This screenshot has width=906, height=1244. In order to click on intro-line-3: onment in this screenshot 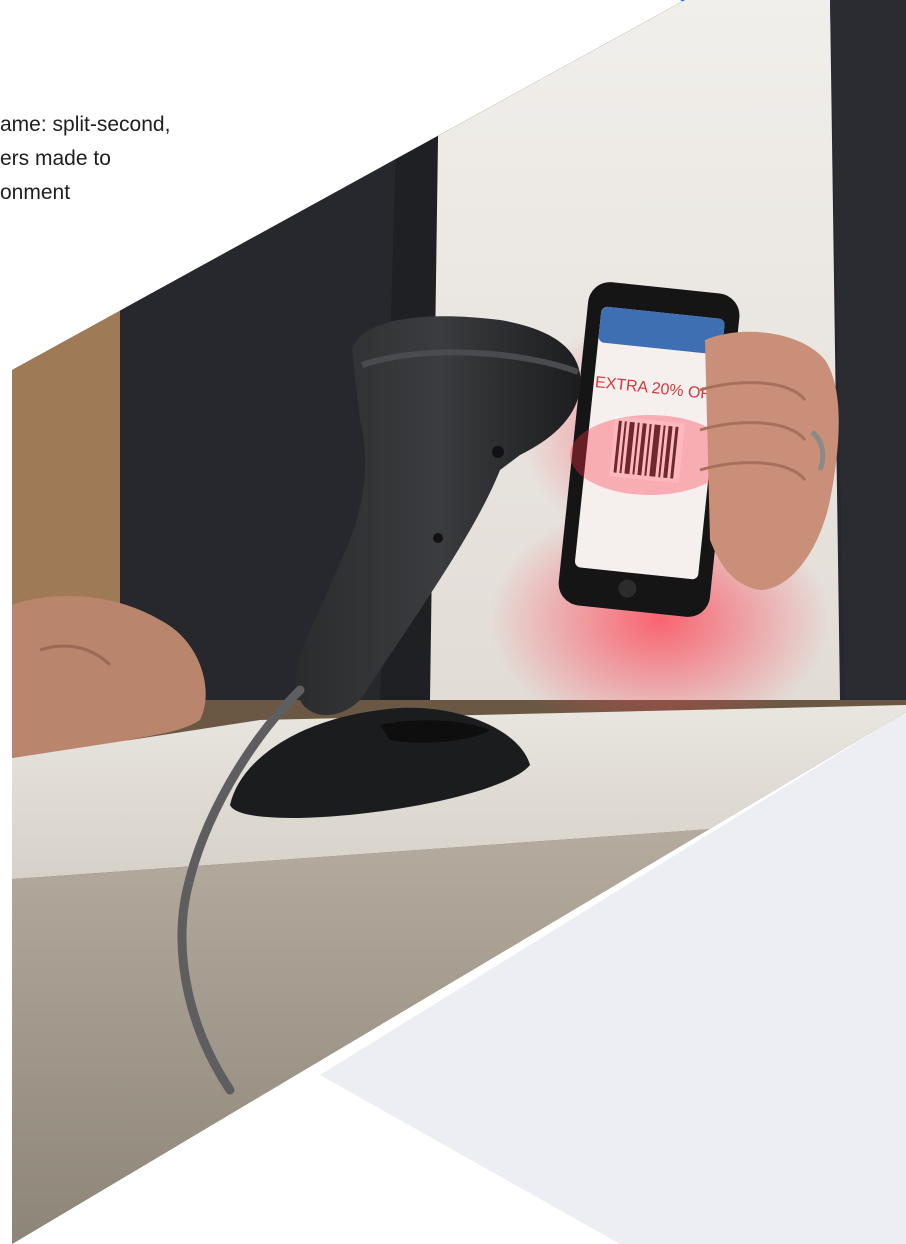, I will do `click(35, 192)`.